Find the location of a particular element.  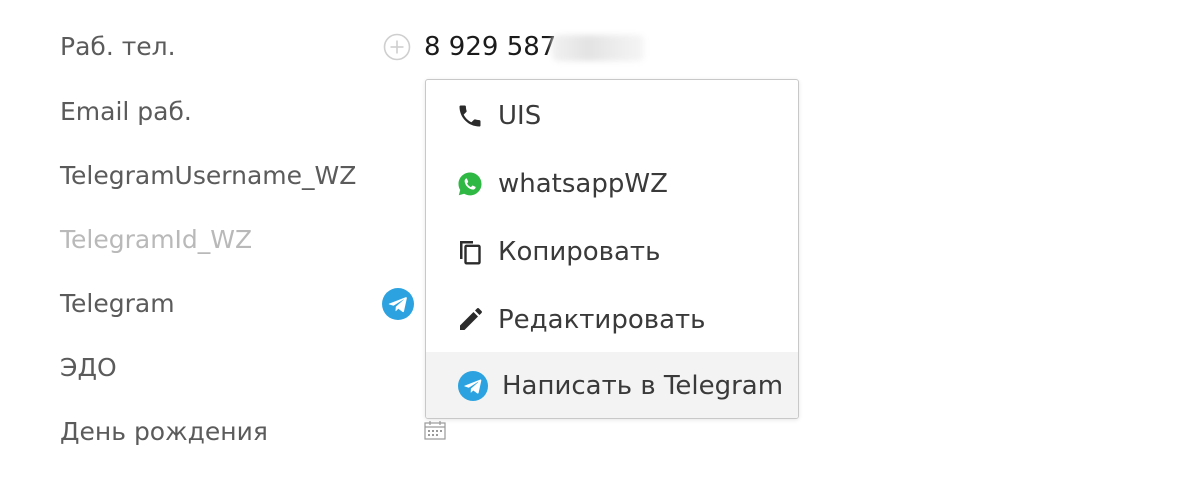

work-phone-label: Раб. тел. is located at coordinates (118, 46).